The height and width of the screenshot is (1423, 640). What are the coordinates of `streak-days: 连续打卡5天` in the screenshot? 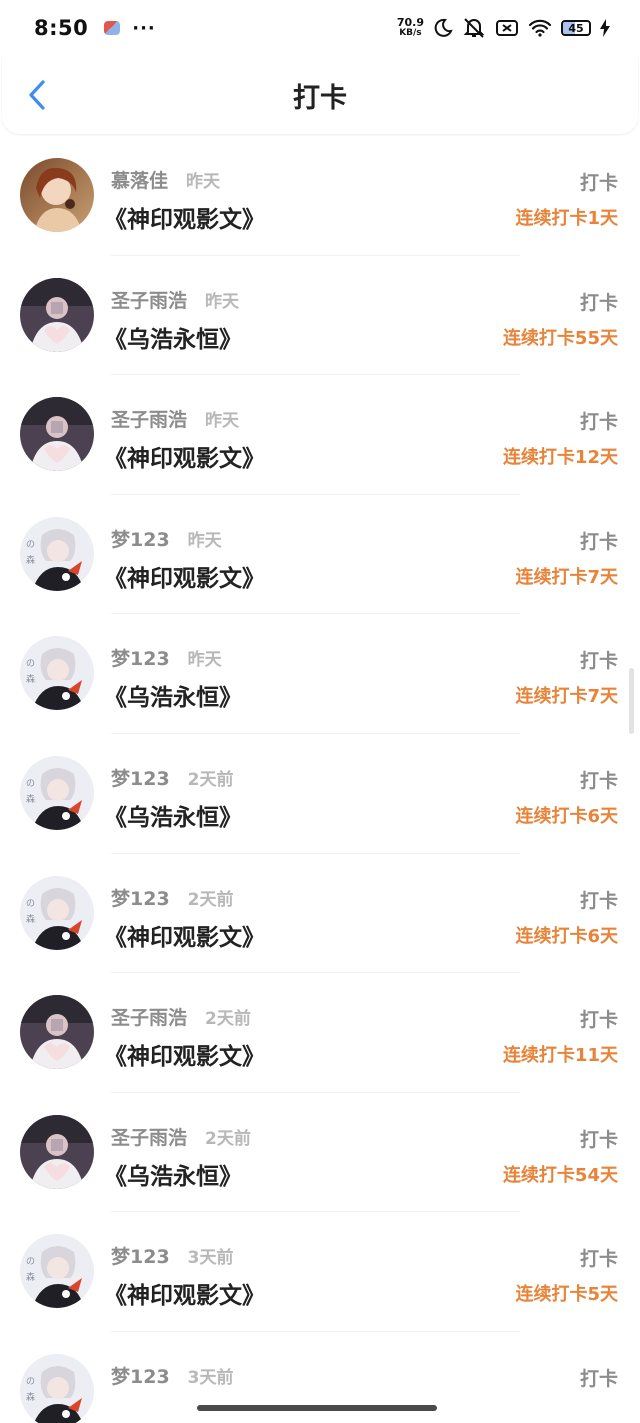 It's located at (566, 1295).